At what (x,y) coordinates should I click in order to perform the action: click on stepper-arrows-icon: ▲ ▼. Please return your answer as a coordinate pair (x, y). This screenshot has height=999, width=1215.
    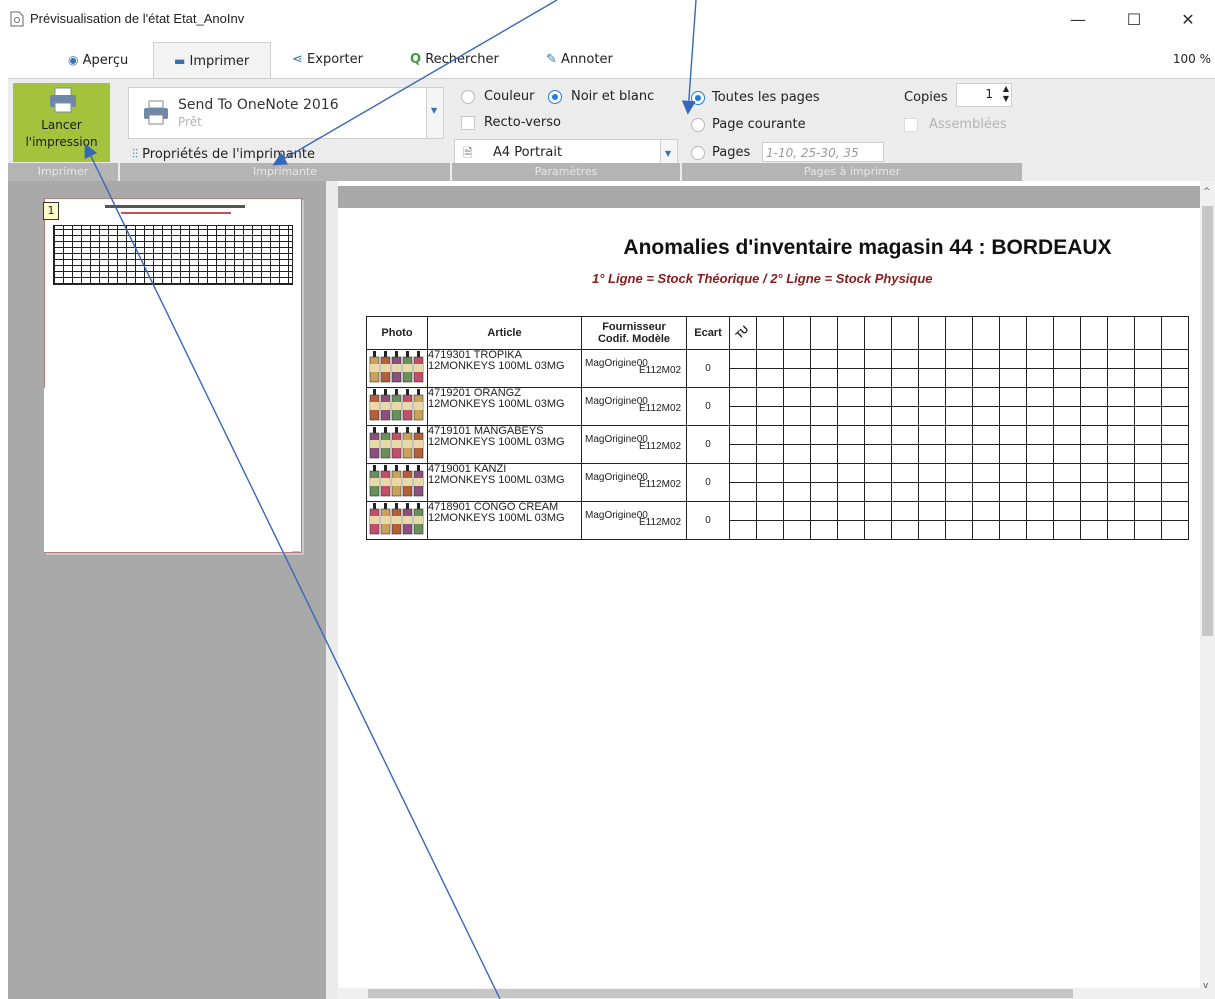
    Looking at the image, I should click on (1006, 94).